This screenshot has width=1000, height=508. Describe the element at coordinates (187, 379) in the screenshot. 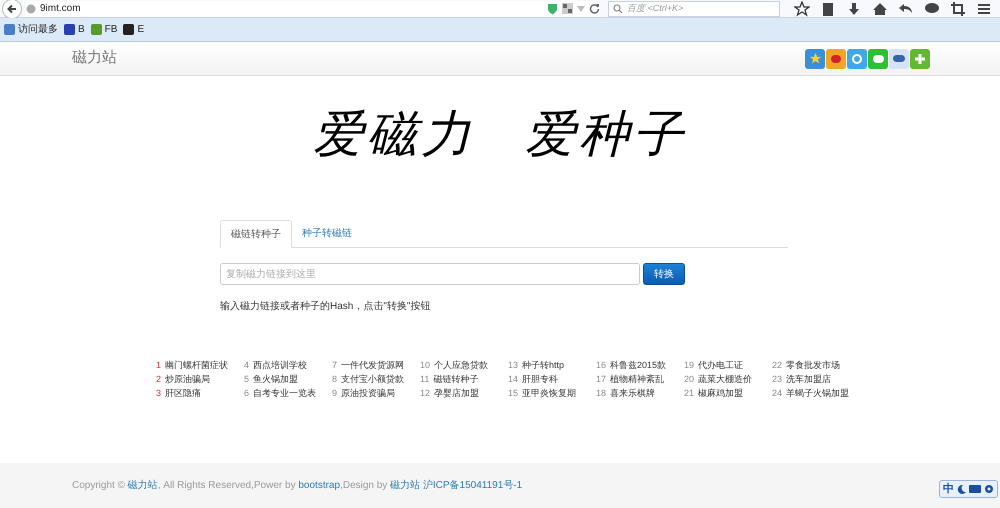

I see `hot-search-link: 炒原油骗局` at that location.